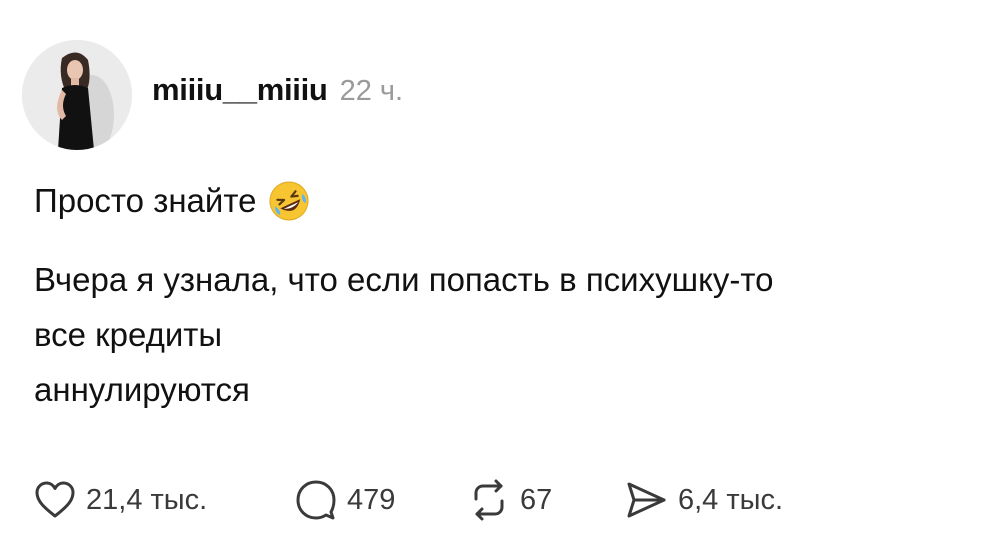  I want to click on repost-button: 67, so click(510, 500).